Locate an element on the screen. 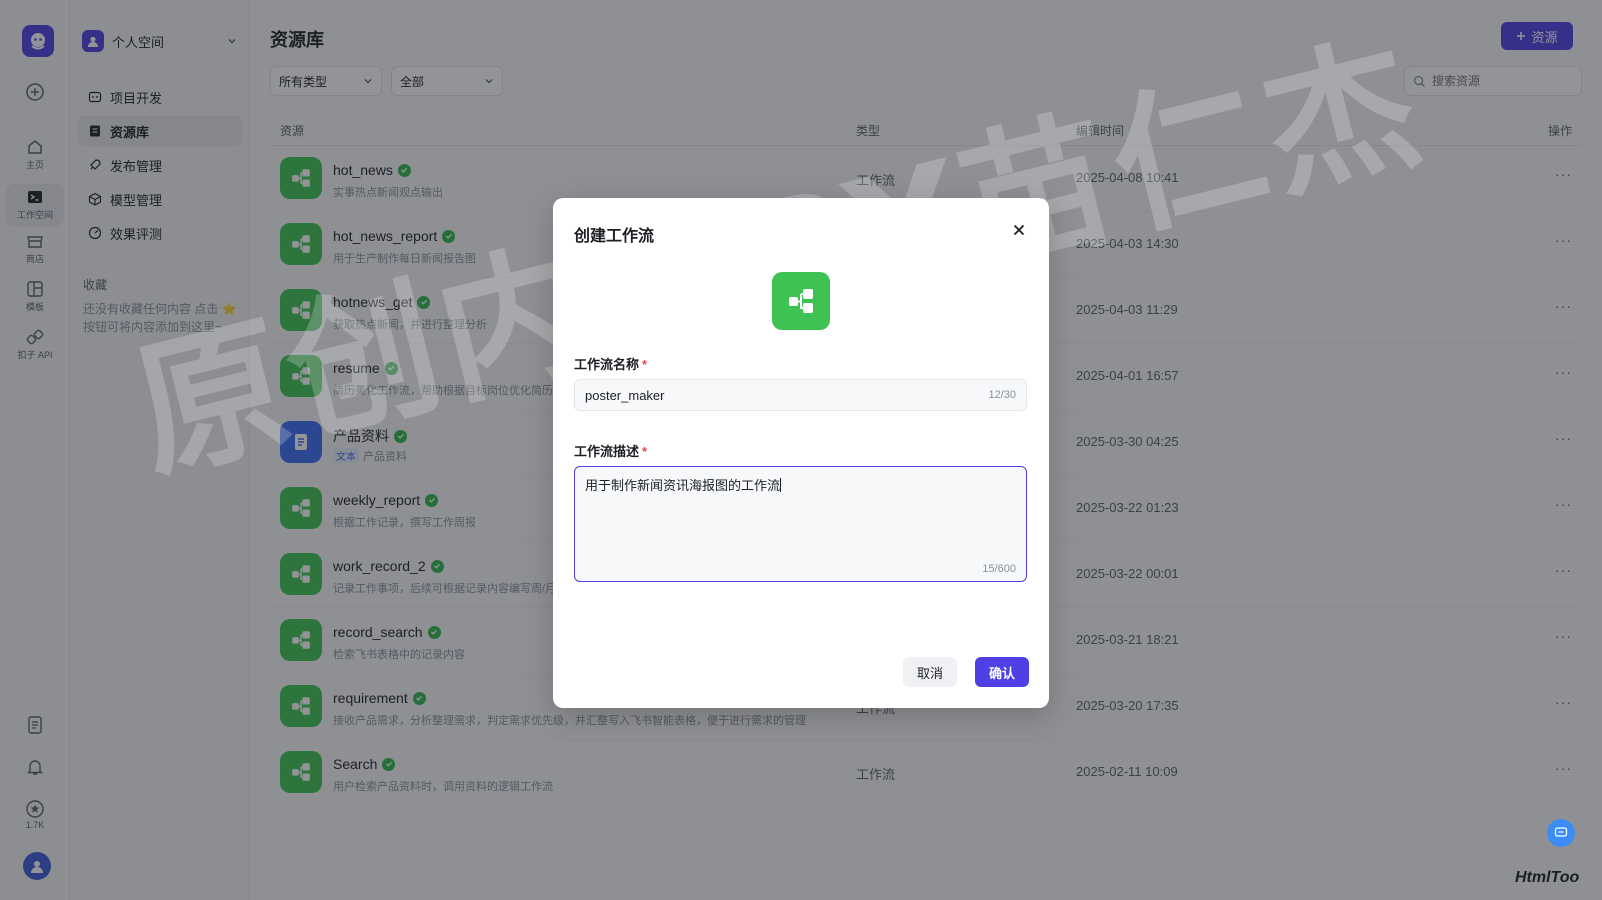 The image size is (1602, 900). name-char-count: 12/30 is located at coordinates (1002, 395).